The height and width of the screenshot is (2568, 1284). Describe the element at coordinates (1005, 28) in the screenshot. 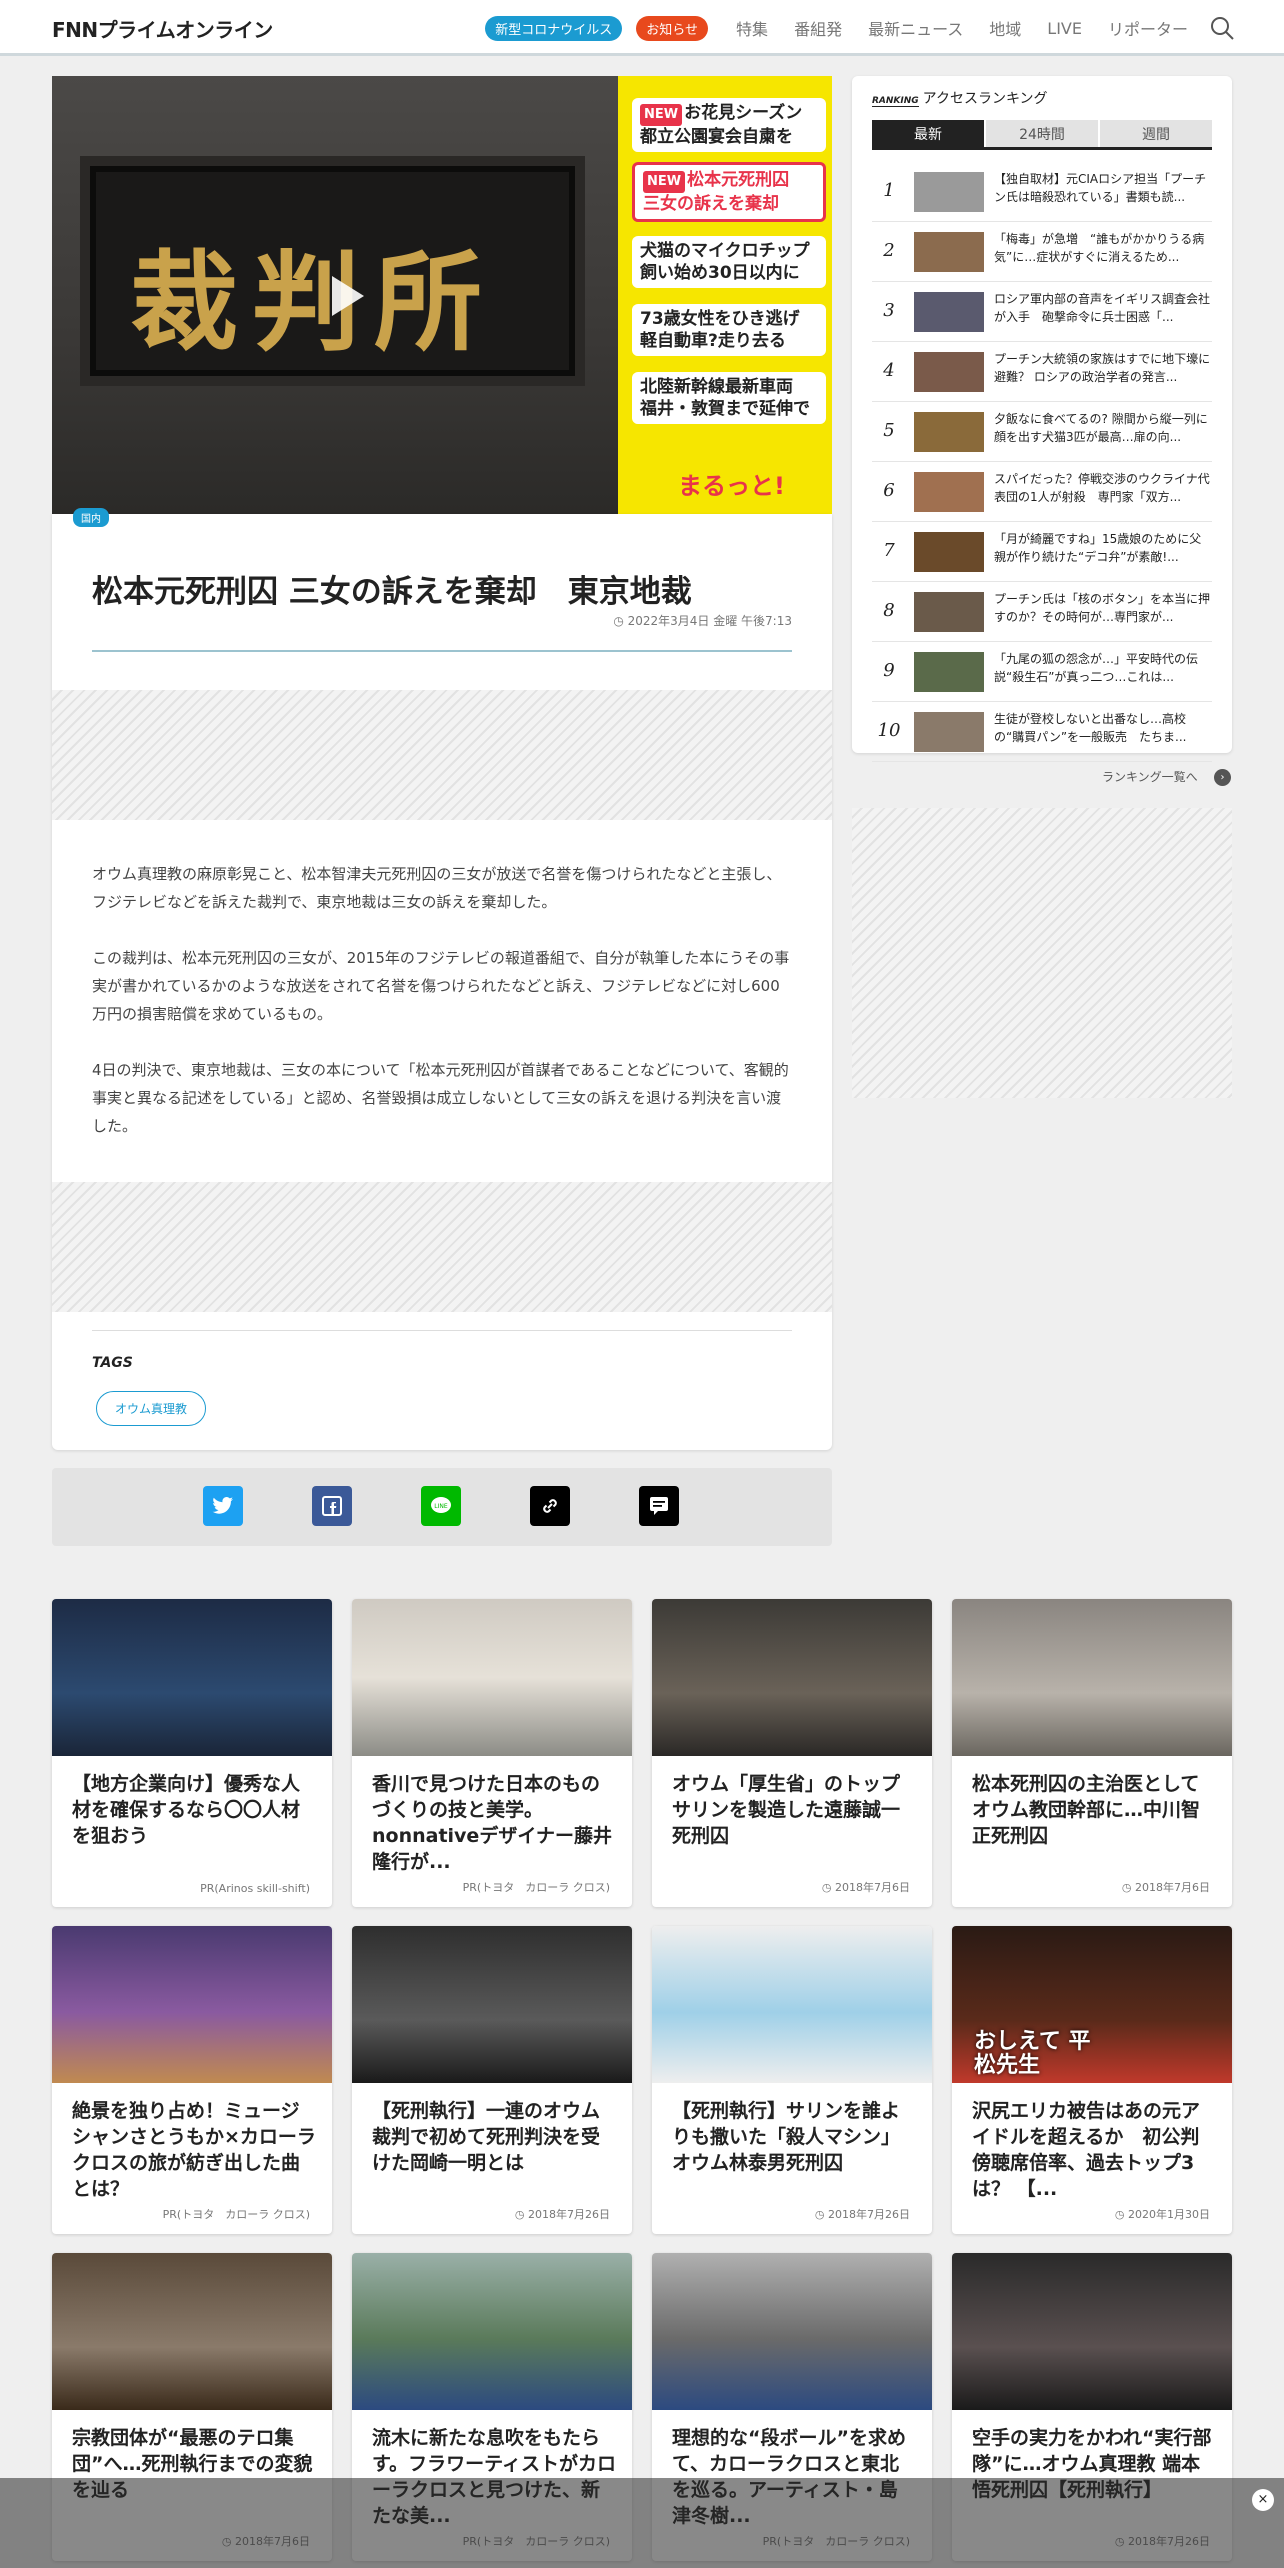

I see `nav-region: 地域` at that location.